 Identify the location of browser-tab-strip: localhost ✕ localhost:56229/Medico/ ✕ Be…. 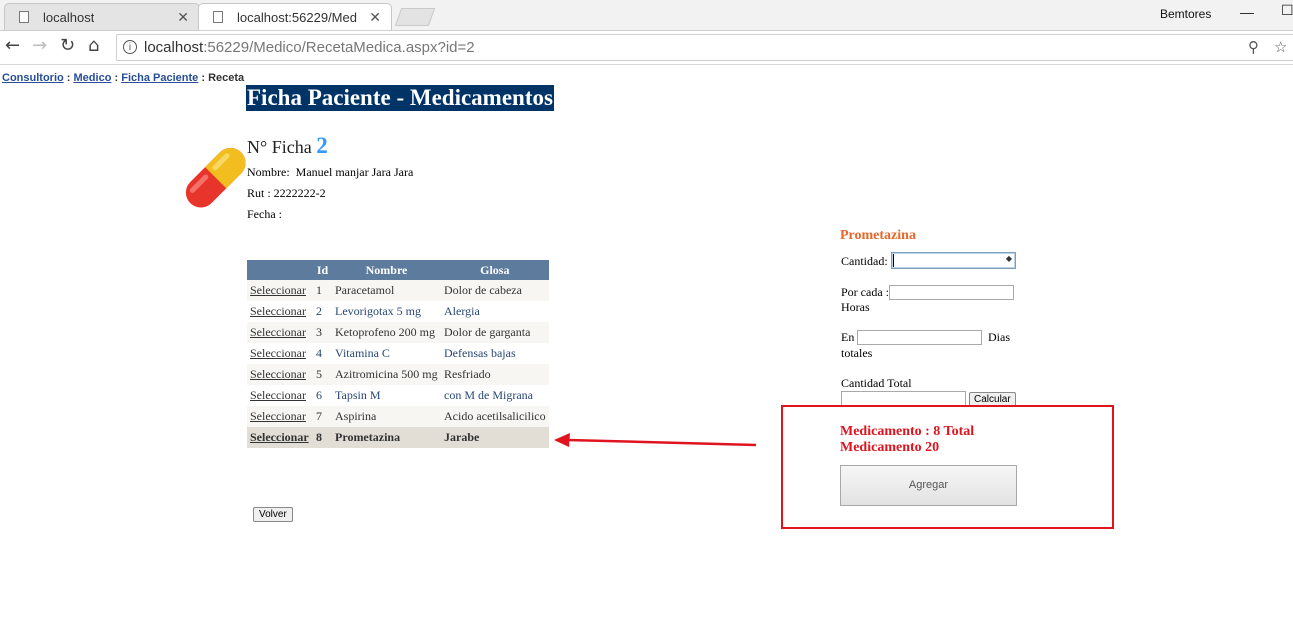
(646, 15).